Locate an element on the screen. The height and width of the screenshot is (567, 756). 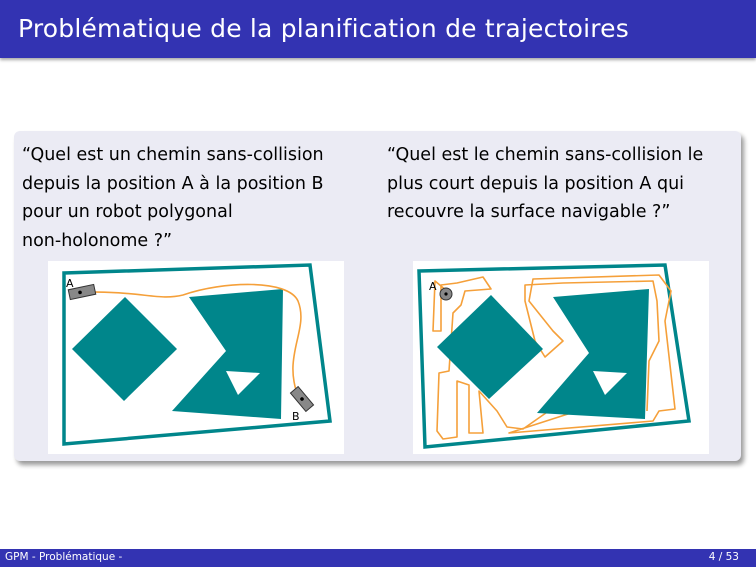
figure-coverage-planning: A is located at coordinates (561, 357).